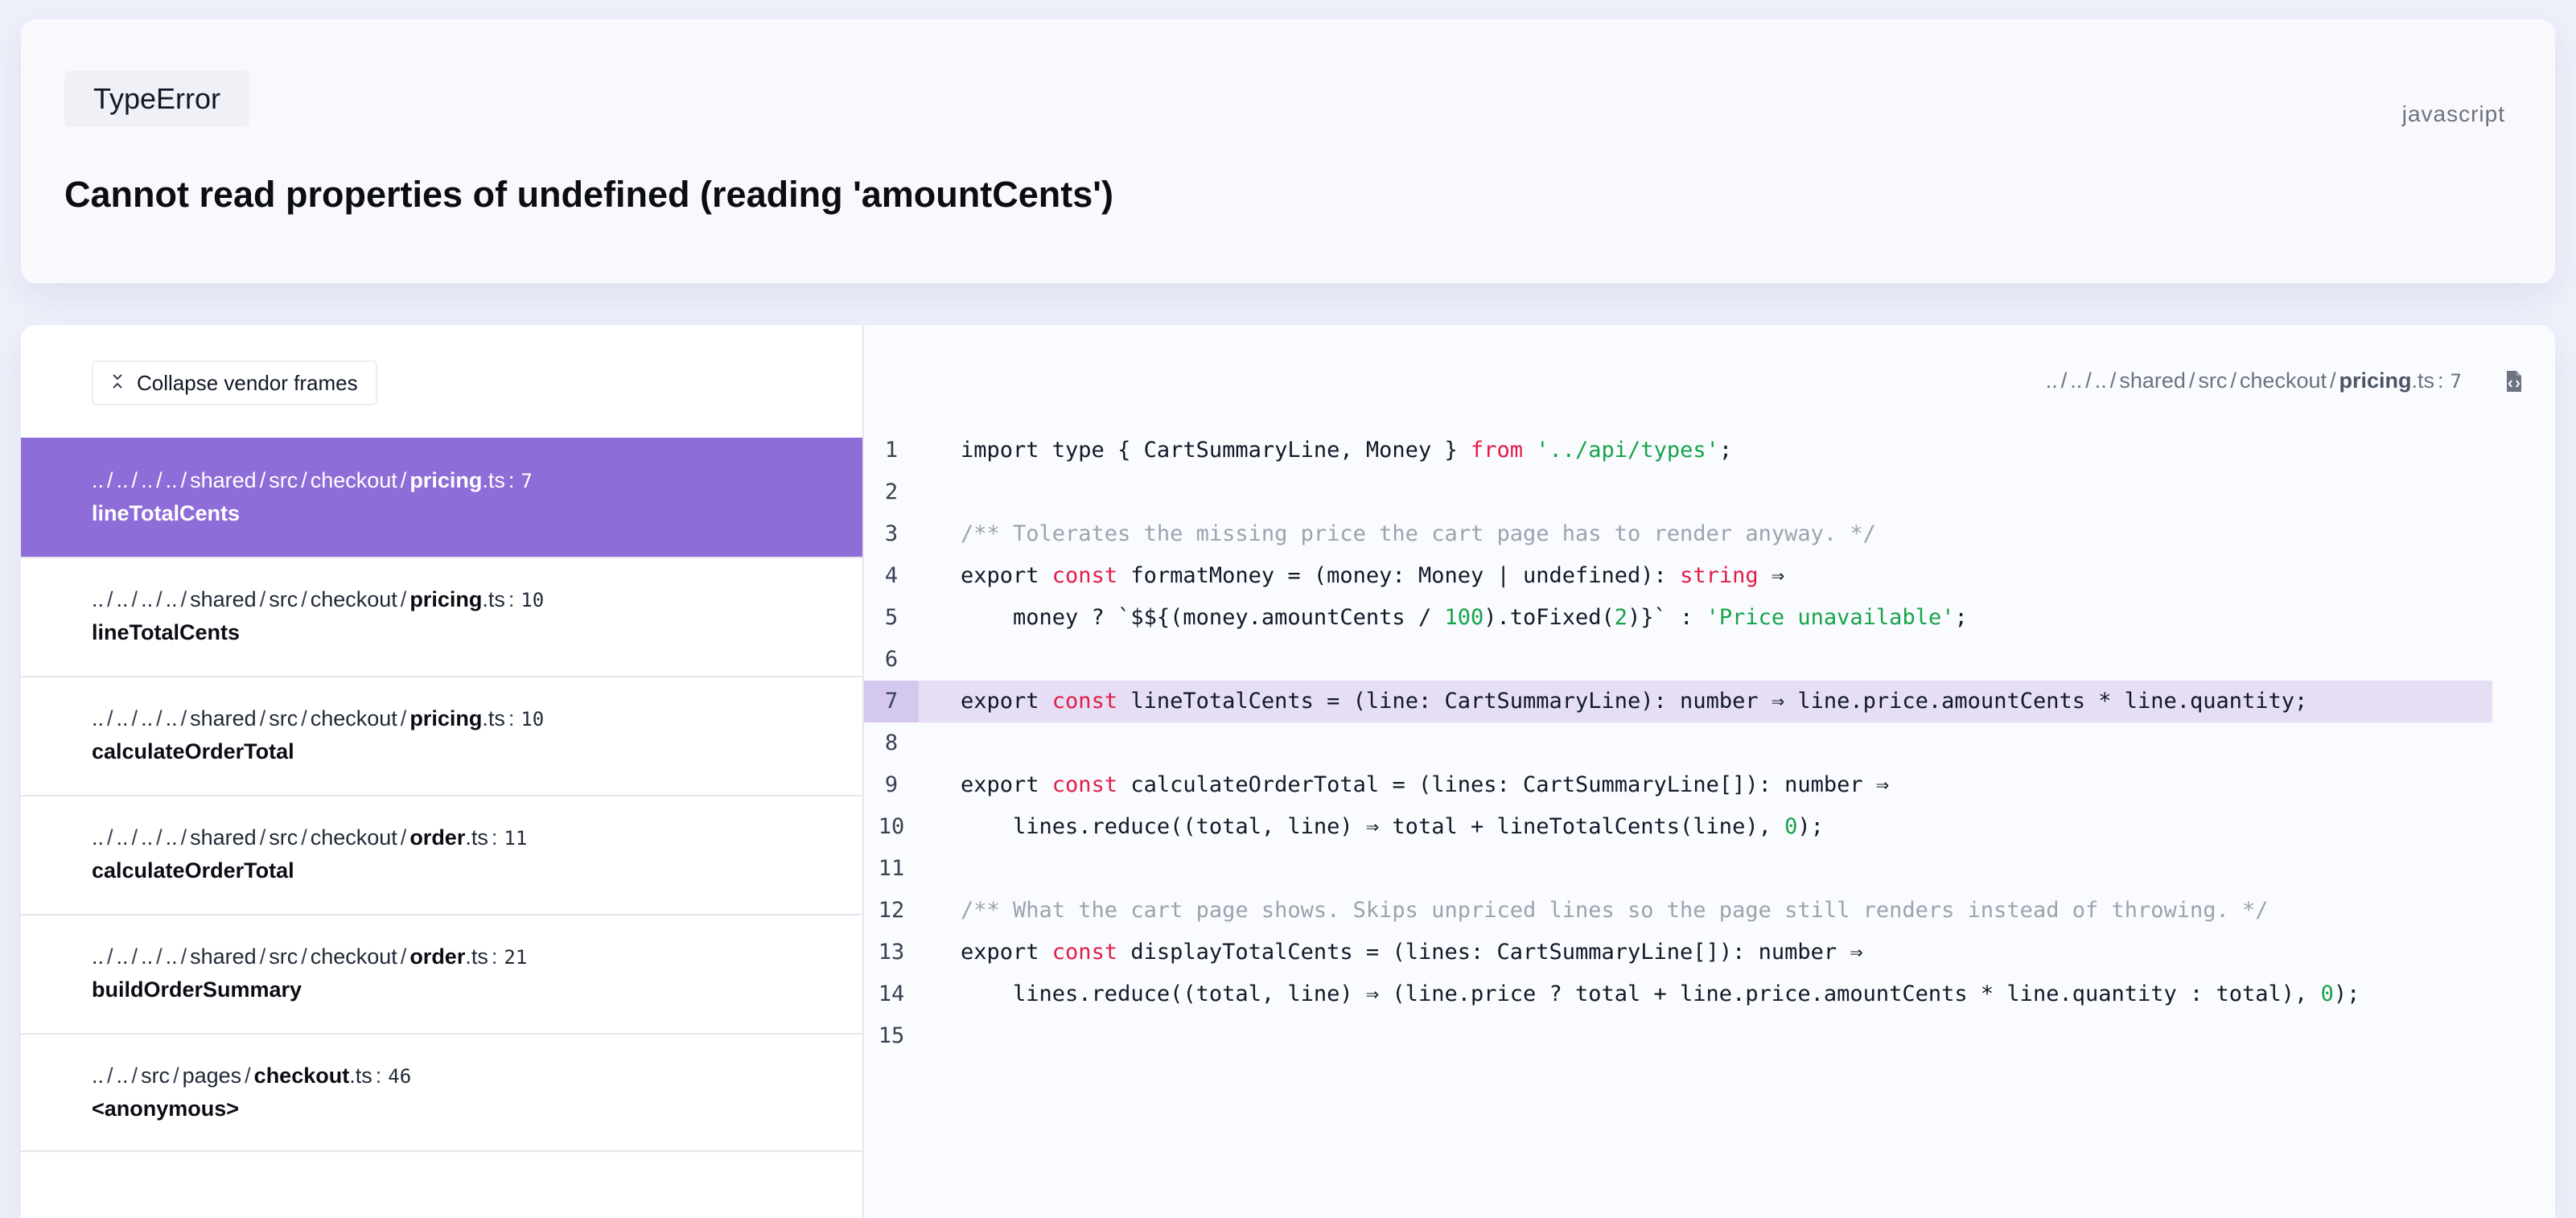 This screenshot has height=1218, width=2576. Describe the element at coordinates (891, 617) in the screenshot. I see `line-number: 5` at that location.